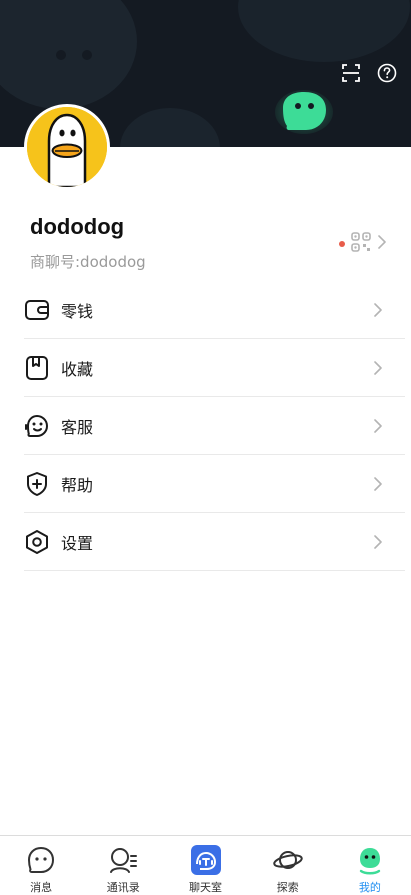 The image size is (411, 895). Describe the element at coordinates (214, 310) in the screenshot. I see `menu-item-wallet: 零钱` at that location.